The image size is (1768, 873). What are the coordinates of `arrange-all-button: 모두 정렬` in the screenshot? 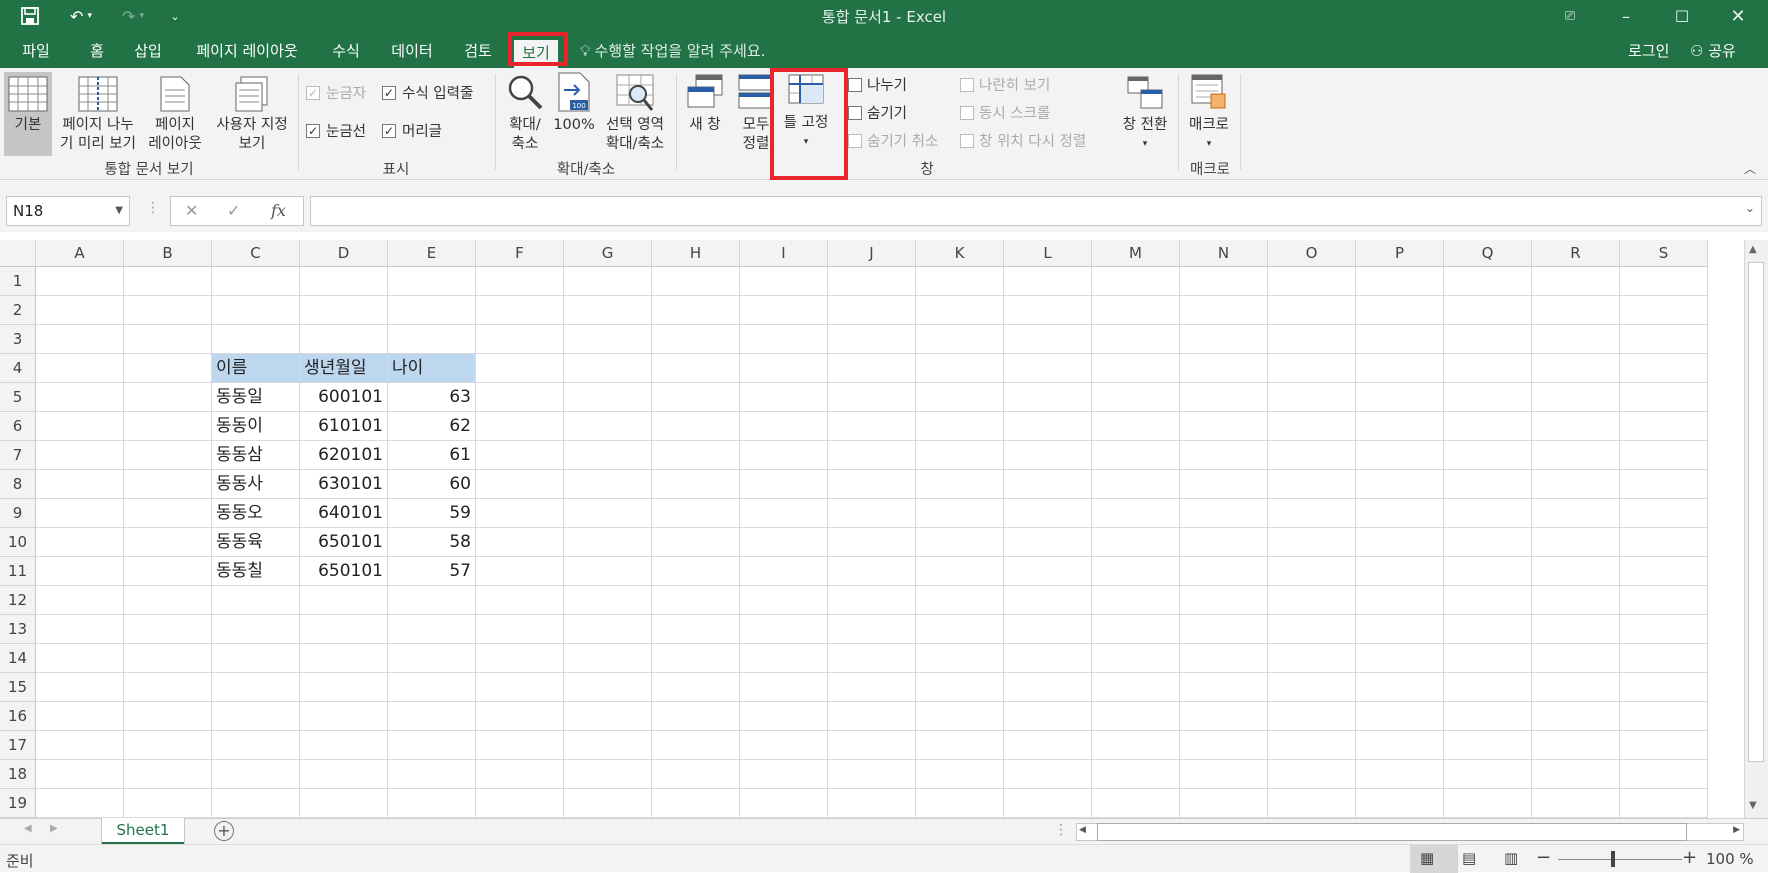 It's located at (756, 113).